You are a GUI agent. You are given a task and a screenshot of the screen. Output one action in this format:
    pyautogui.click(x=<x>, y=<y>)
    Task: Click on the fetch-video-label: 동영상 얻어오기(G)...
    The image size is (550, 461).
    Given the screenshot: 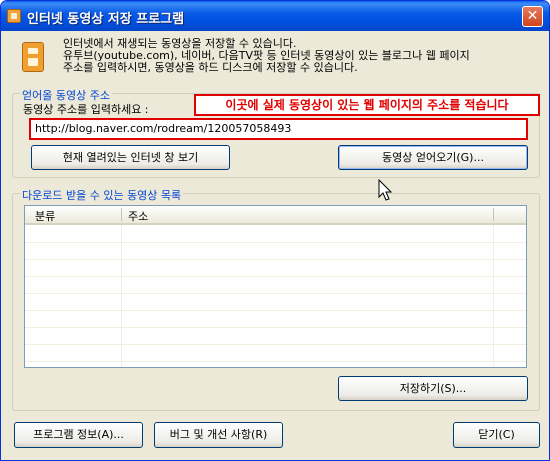 What is the action you would take?
    pyautogui.click(x=433, y=157)
    